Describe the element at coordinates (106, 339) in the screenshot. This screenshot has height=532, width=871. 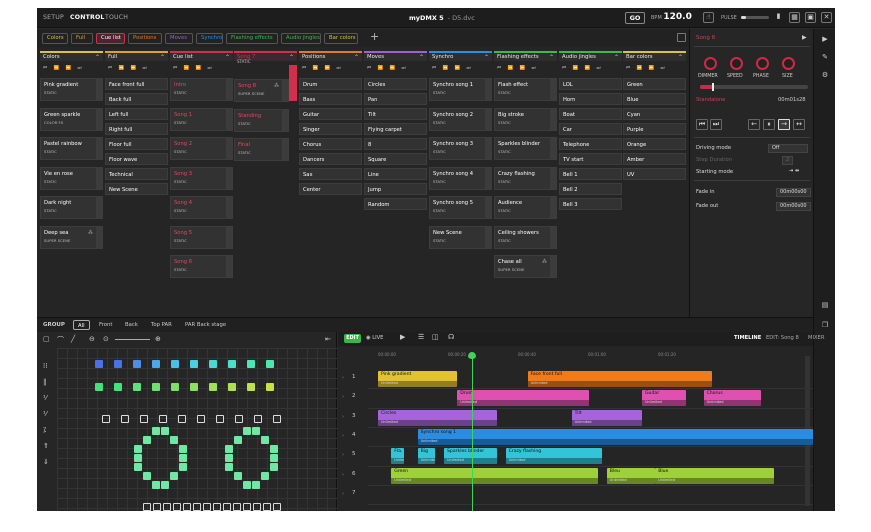
I see `zoom-fit-icon: ⊙` at that location.